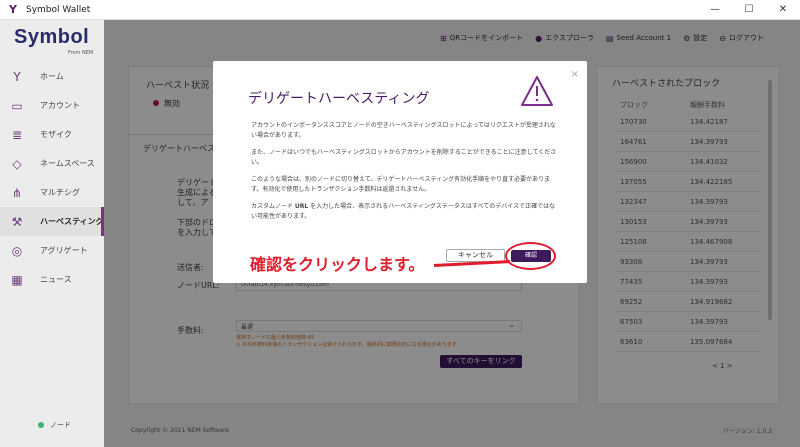 The height and width of the screenshot is (447, 800). I want to click on multisig-icon: ⋔, so click(17, 192).